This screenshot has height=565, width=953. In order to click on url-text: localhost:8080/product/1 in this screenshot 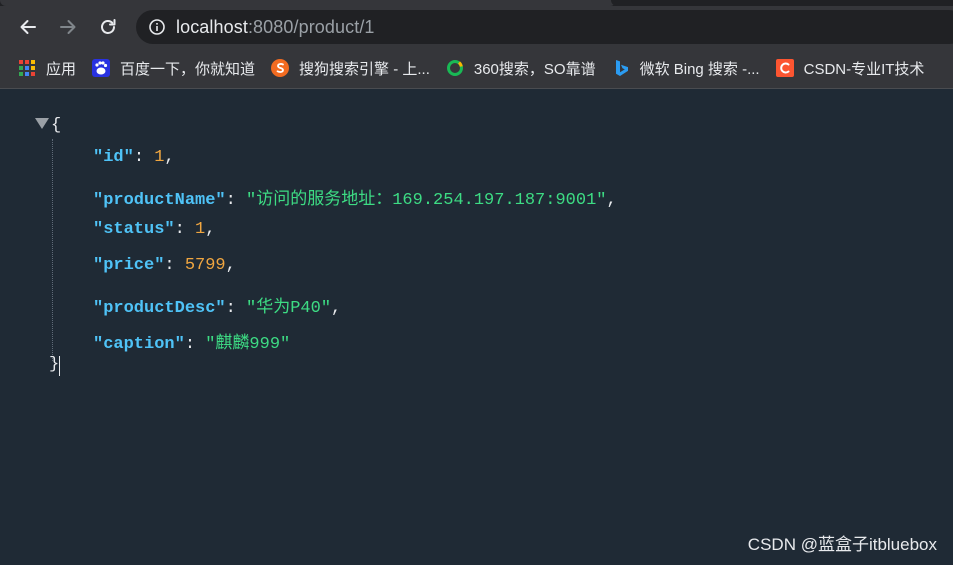, I will do `click(275, 27)`.